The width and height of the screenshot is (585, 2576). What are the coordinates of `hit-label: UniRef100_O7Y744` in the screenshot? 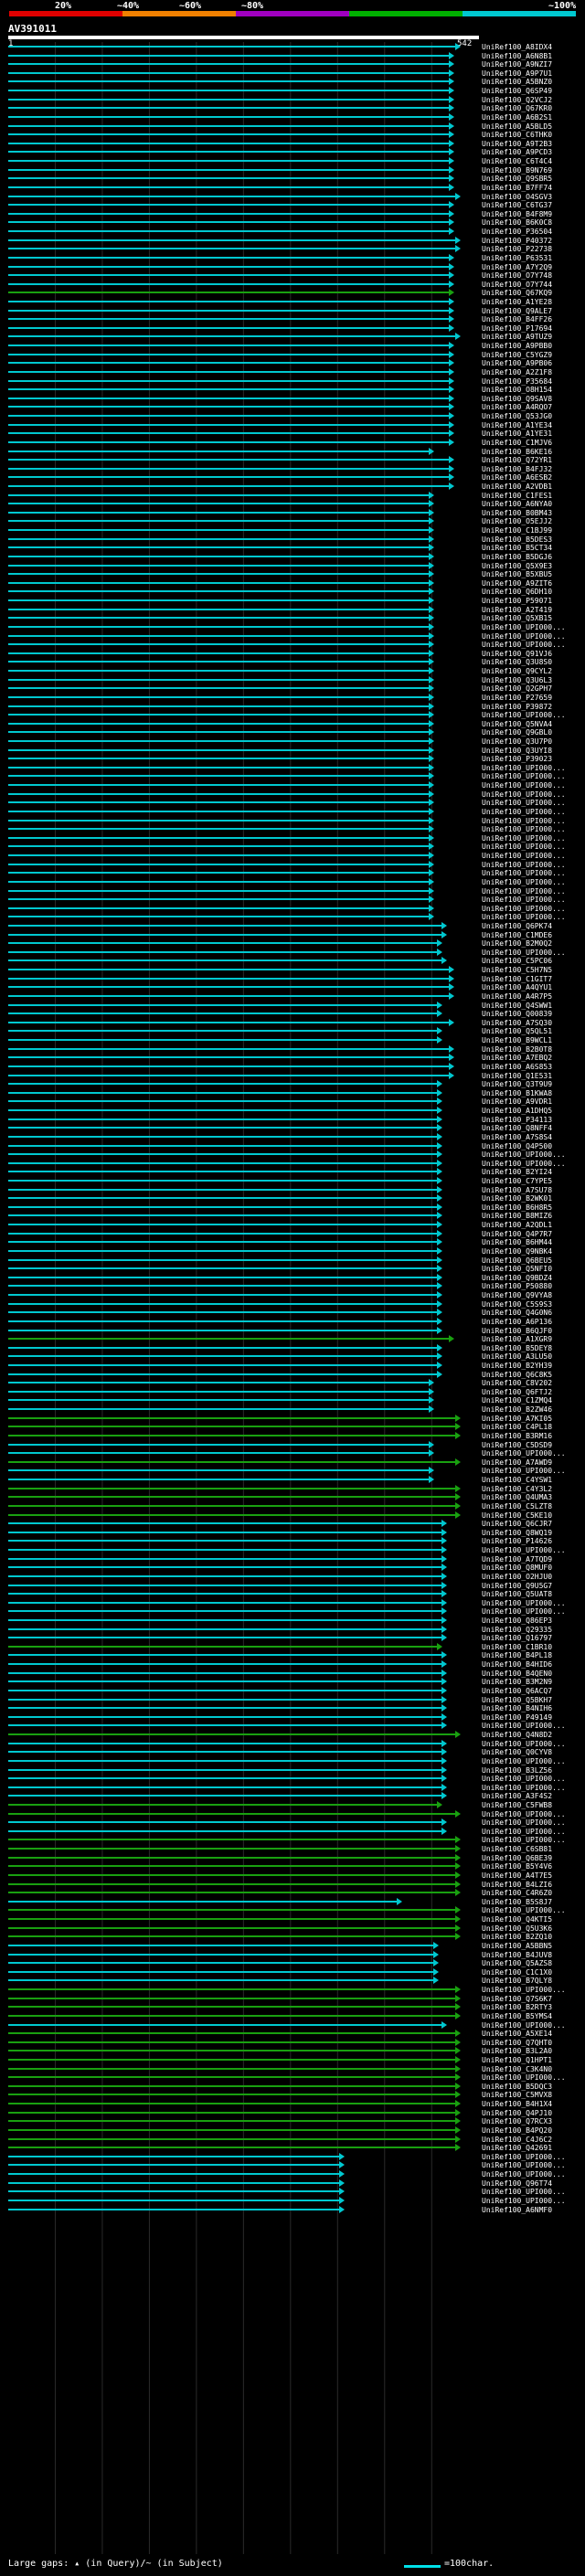 It's located at (517, 285).